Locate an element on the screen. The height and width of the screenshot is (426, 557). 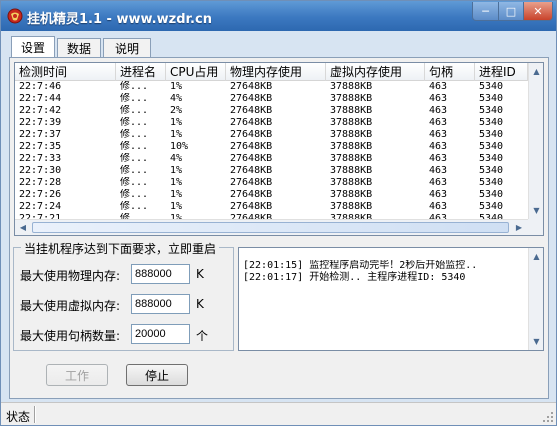
table-row: 22:7:46 修... 1% 27648KB 37888KB 463 5340 is located at coordinates (271, 87).